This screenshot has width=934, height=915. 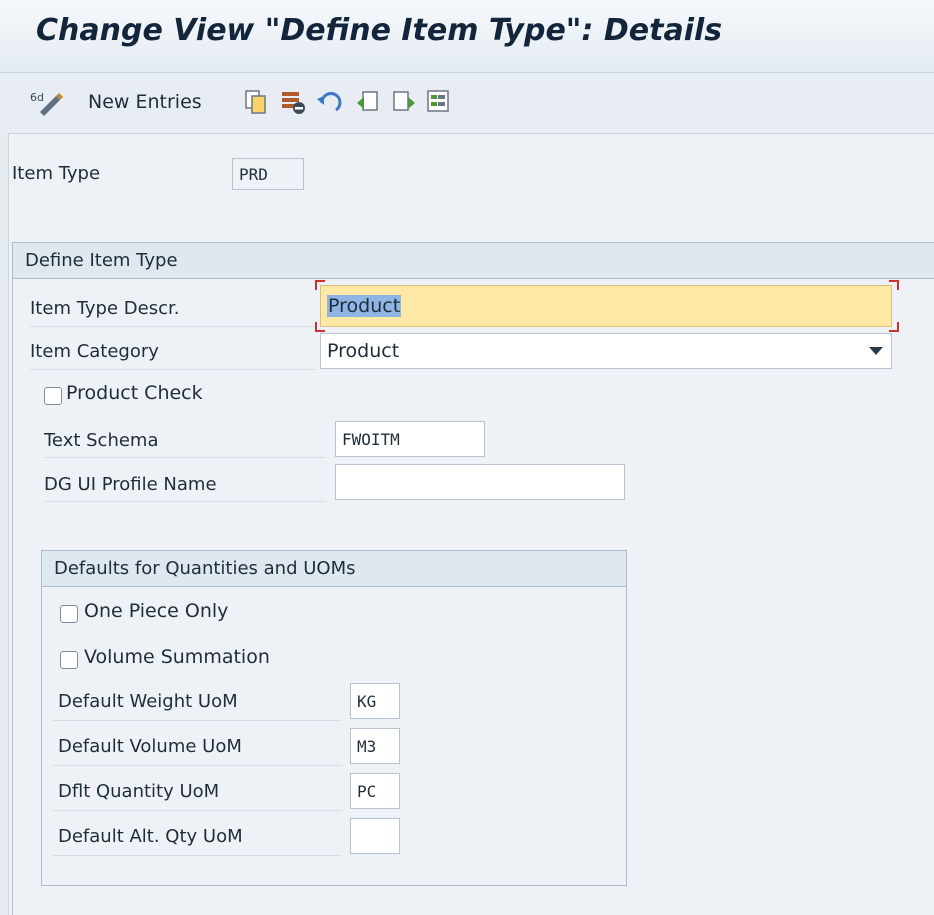 What do you see at coordinates (894, 327) in the screenshot?
I see `focus-corner-bottom-right` at bounding box center [894, 327].